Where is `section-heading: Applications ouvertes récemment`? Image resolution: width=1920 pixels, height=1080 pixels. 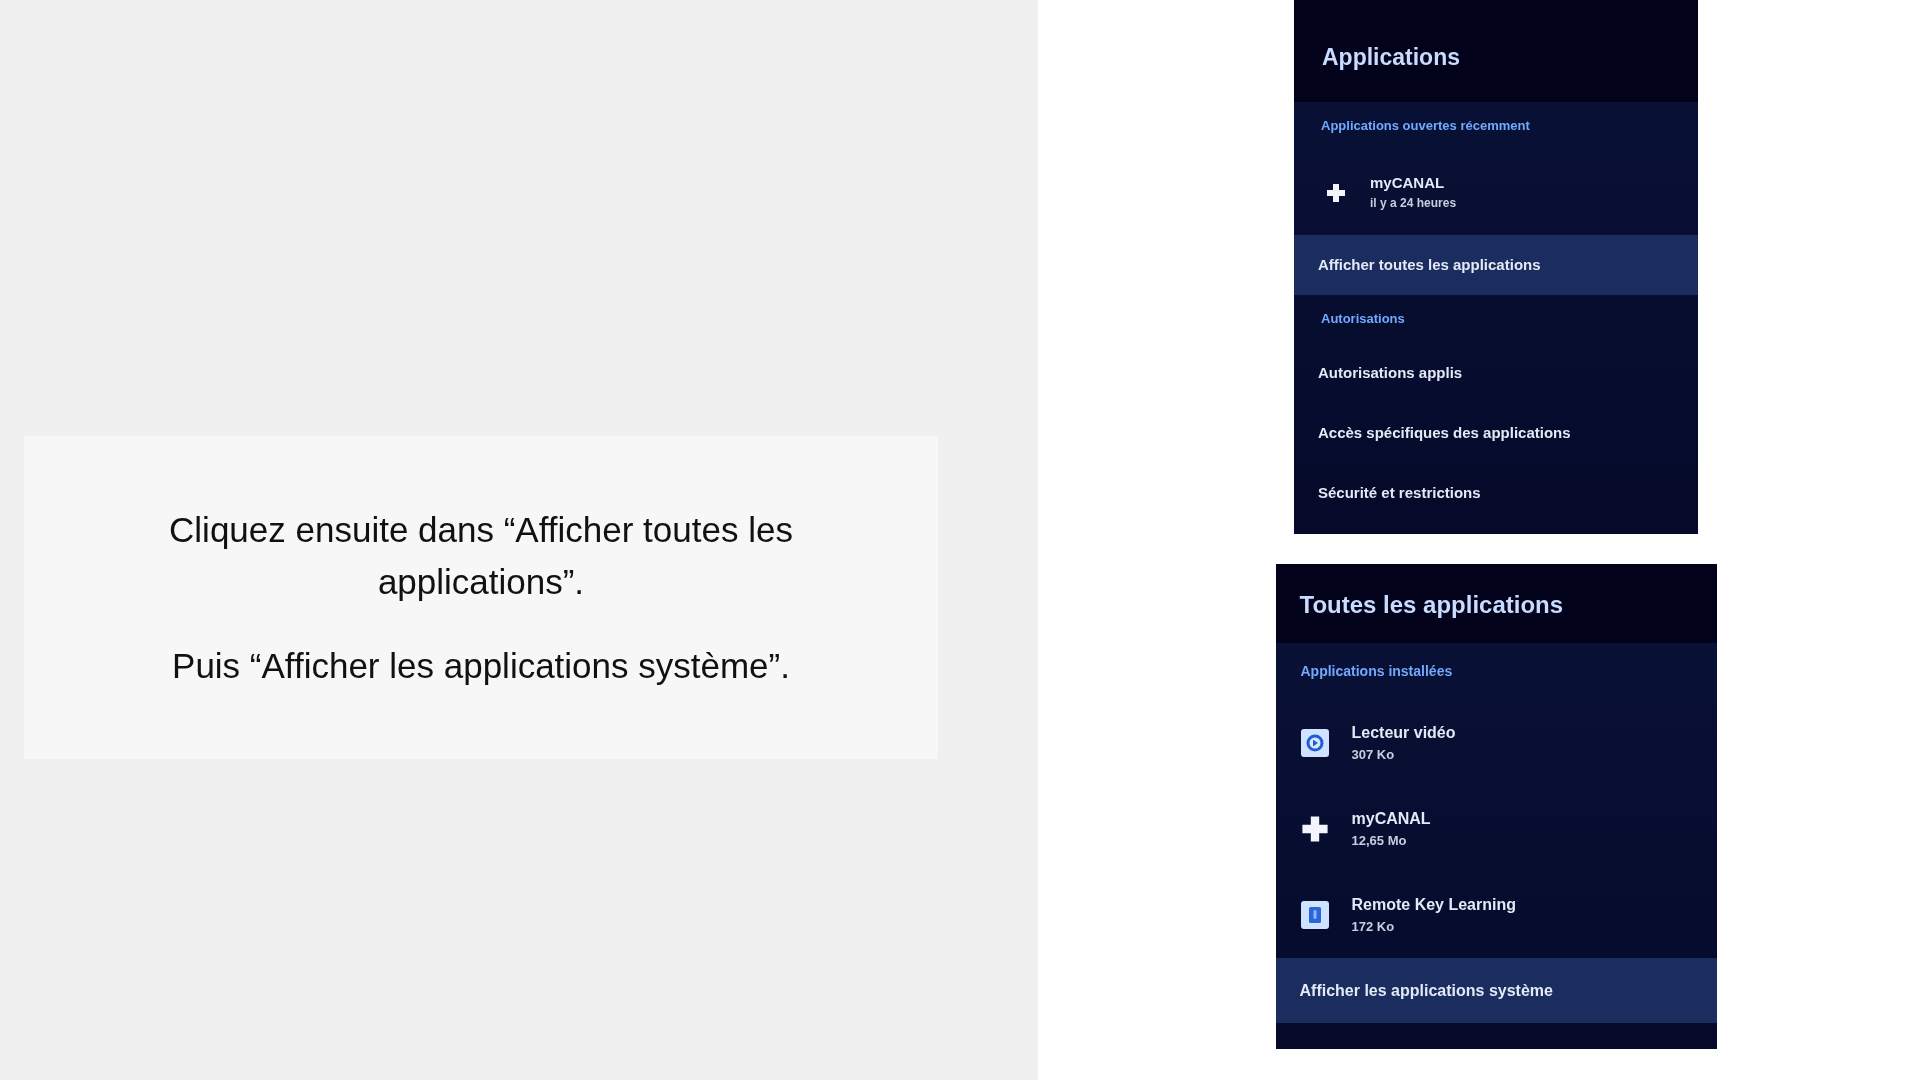 section-heading: Applications ouvertes récemment is located at coordinates (1425, 126).